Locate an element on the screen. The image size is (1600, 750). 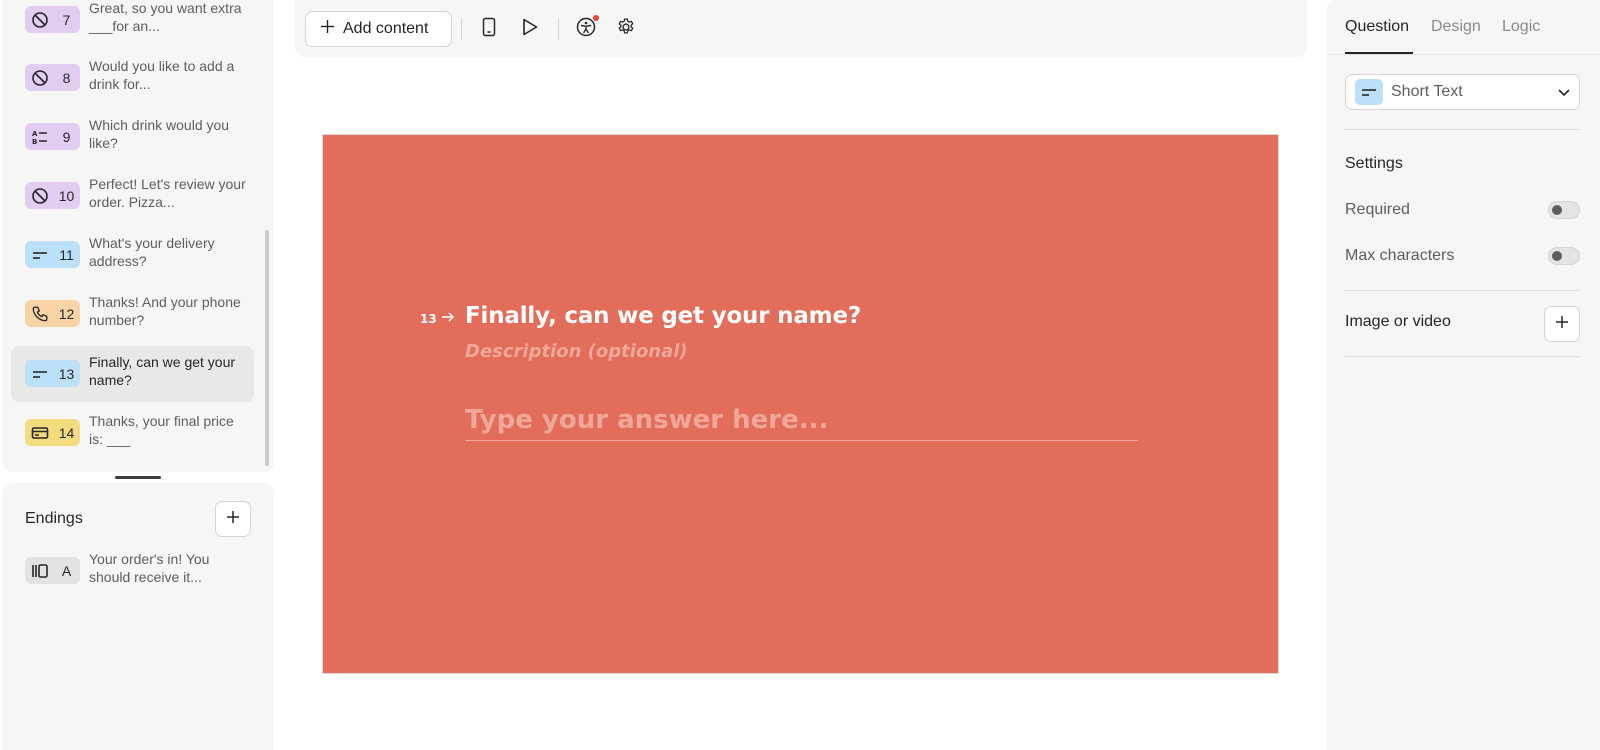
add-content-button: Add content is located at coordinates (378, 29).